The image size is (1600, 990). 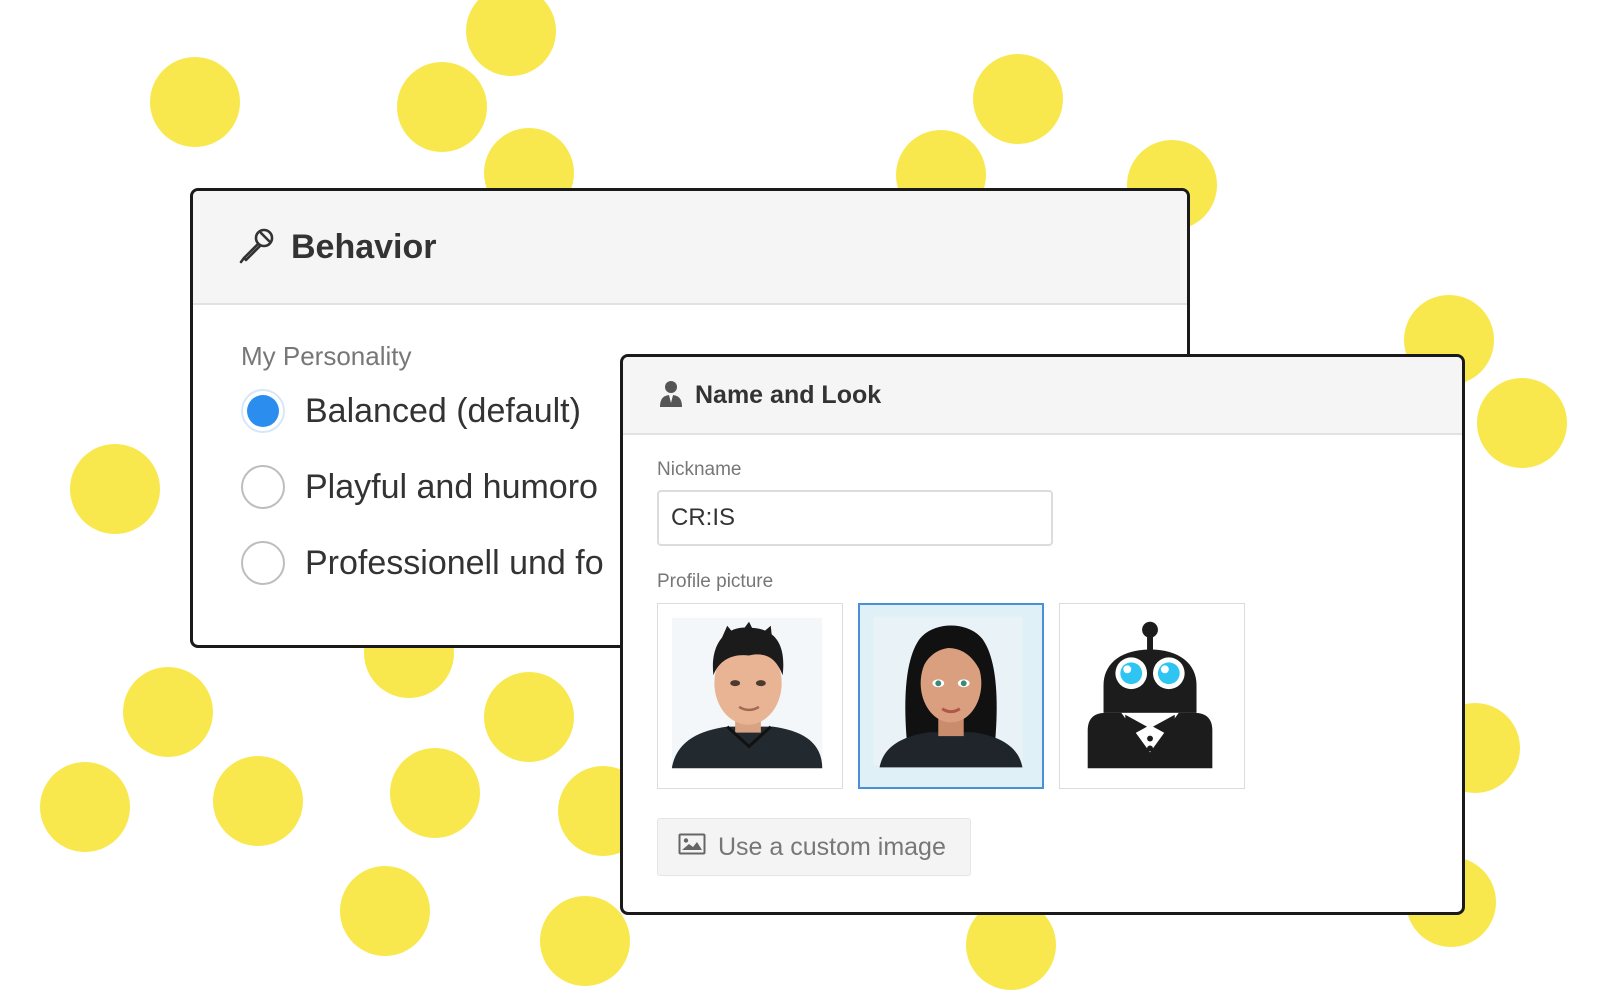 What do you see at coordinates (690, 248) in the screenshot?
I see `behavior-header: Behavior` at bounding box center [690, 248].